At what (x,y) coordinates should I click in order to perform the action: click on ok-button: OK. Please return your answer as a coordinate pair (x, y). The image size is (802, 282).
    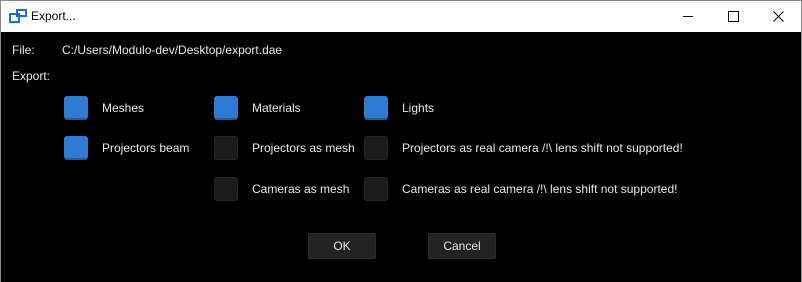
    Looking at the image, I should click on (342, 246).